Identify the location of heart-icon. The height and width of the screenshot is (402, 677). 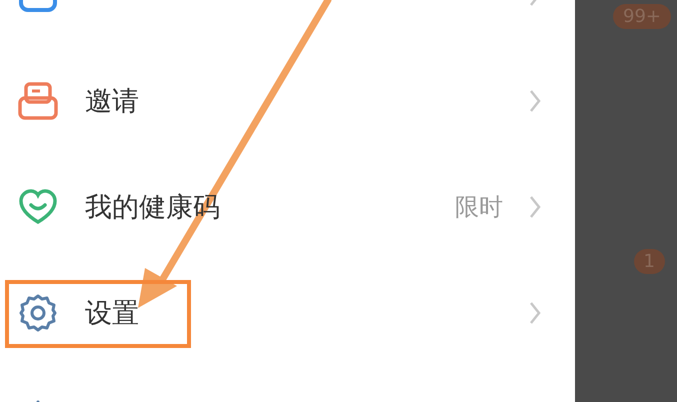
(38, 207).